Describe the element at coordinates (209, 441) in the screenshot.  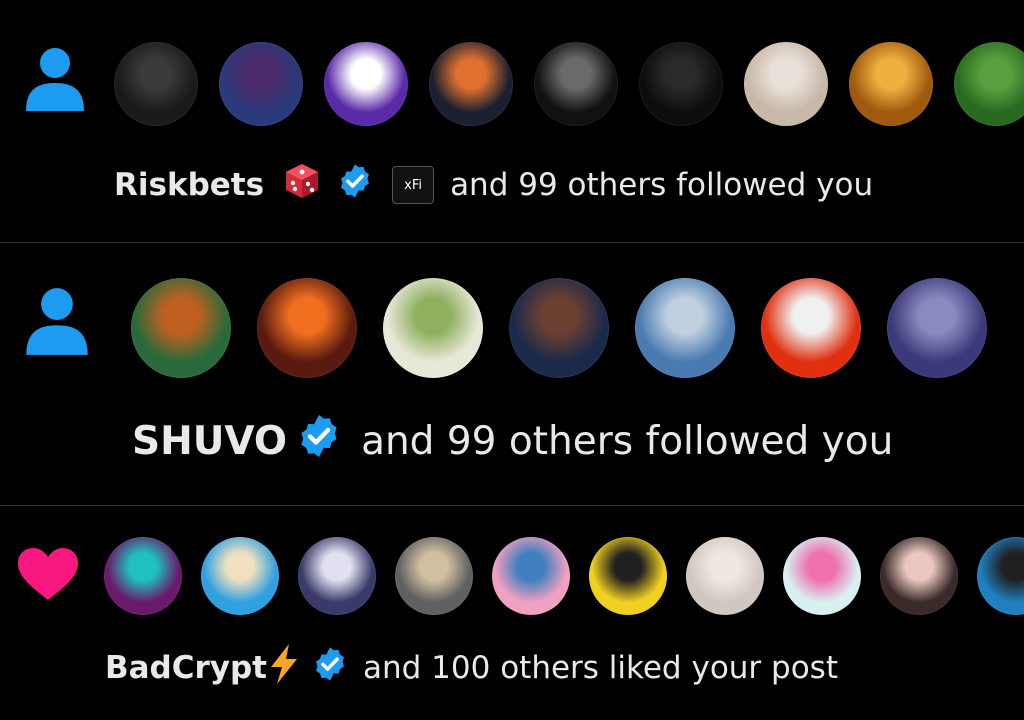
I see `user-name: SHUVO` at that location.